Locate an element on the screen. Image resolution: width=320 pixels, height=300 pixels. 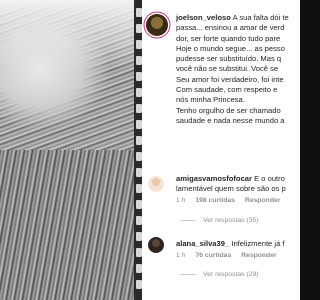
caption-line: Tenho orgulho de ser chamado is located at coordinates (228, 110).